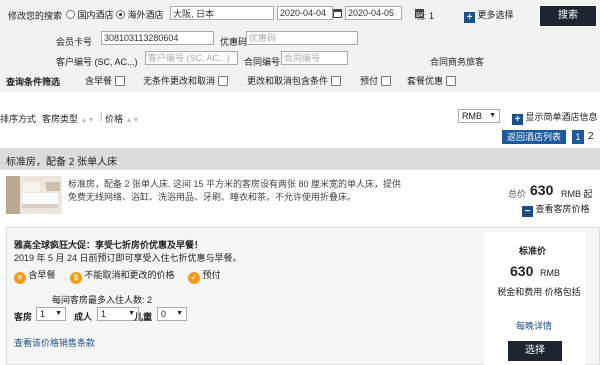 Image resolution: width=600 pixels, height=365 pixels. What do you see at coordinates (385, 81) in the screenshot?
I see `filter-prepaid-checkbox` at bounding box center [385, 81].